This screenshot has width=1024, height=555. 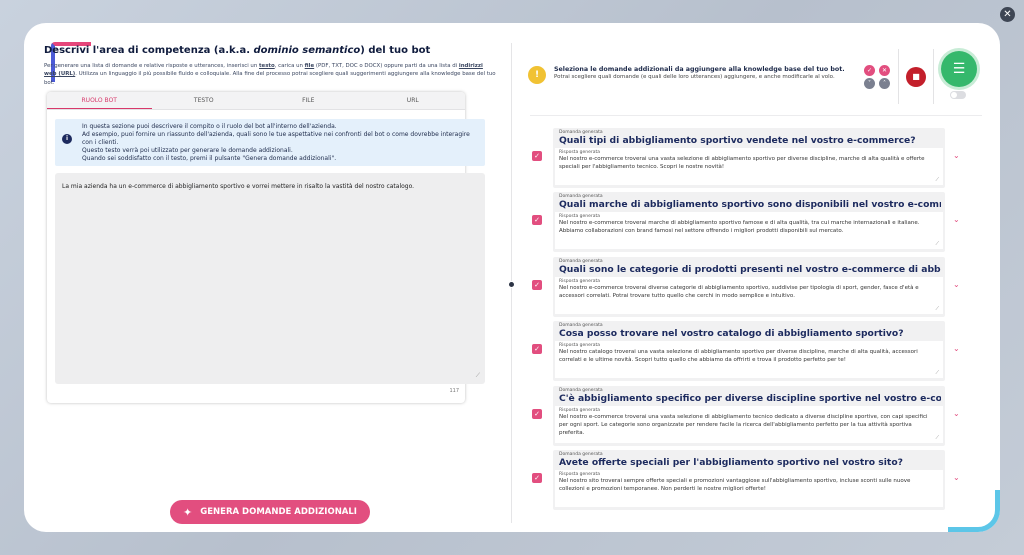 What do you see at coordinates (67, 139) in the screenshot?
I see `info-icon: i` at bounding box center [67, 139].